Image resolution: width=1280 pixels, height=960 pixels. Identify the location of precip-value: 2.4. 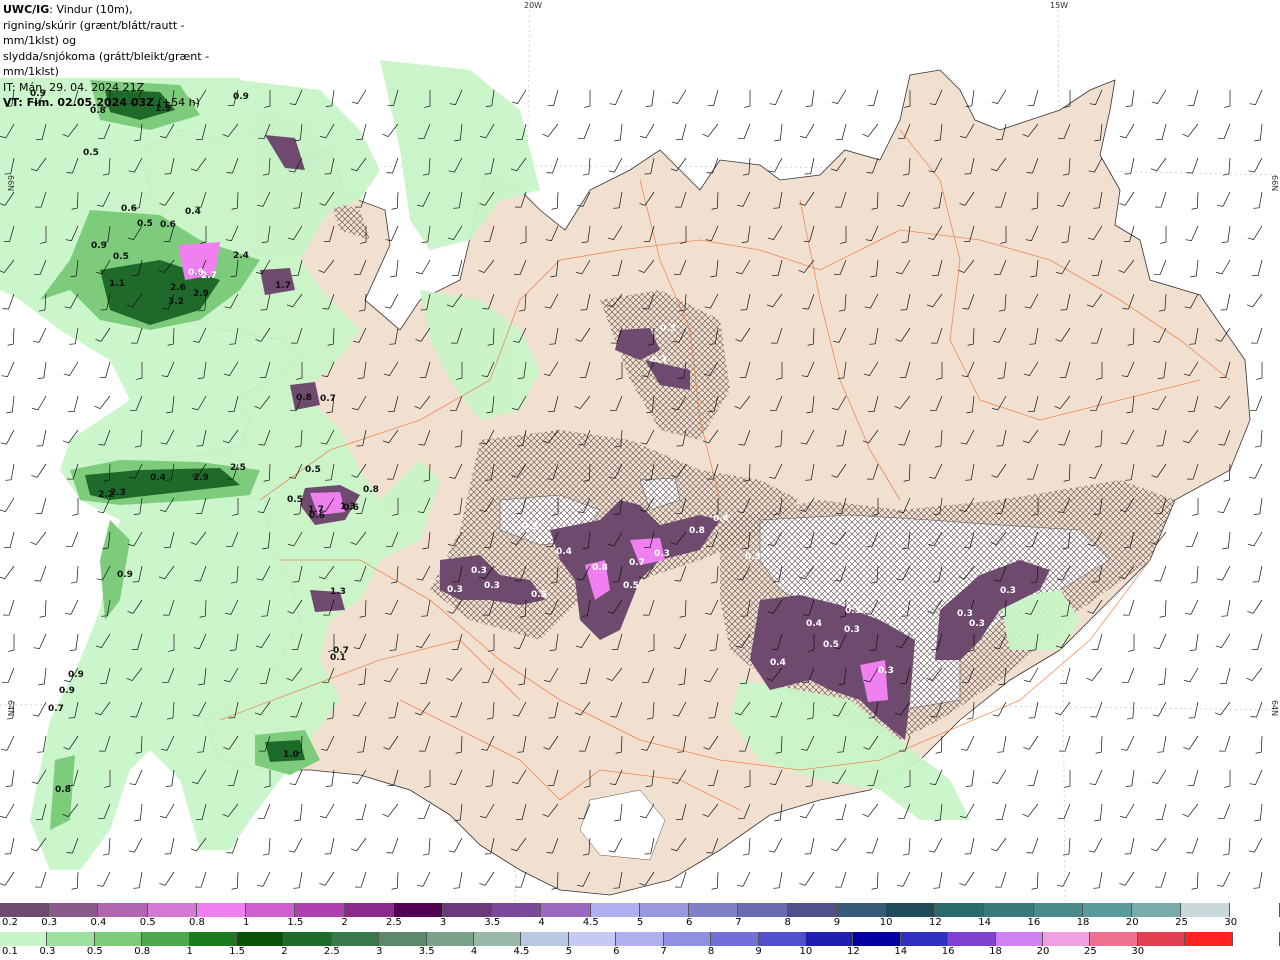
(241, 256).